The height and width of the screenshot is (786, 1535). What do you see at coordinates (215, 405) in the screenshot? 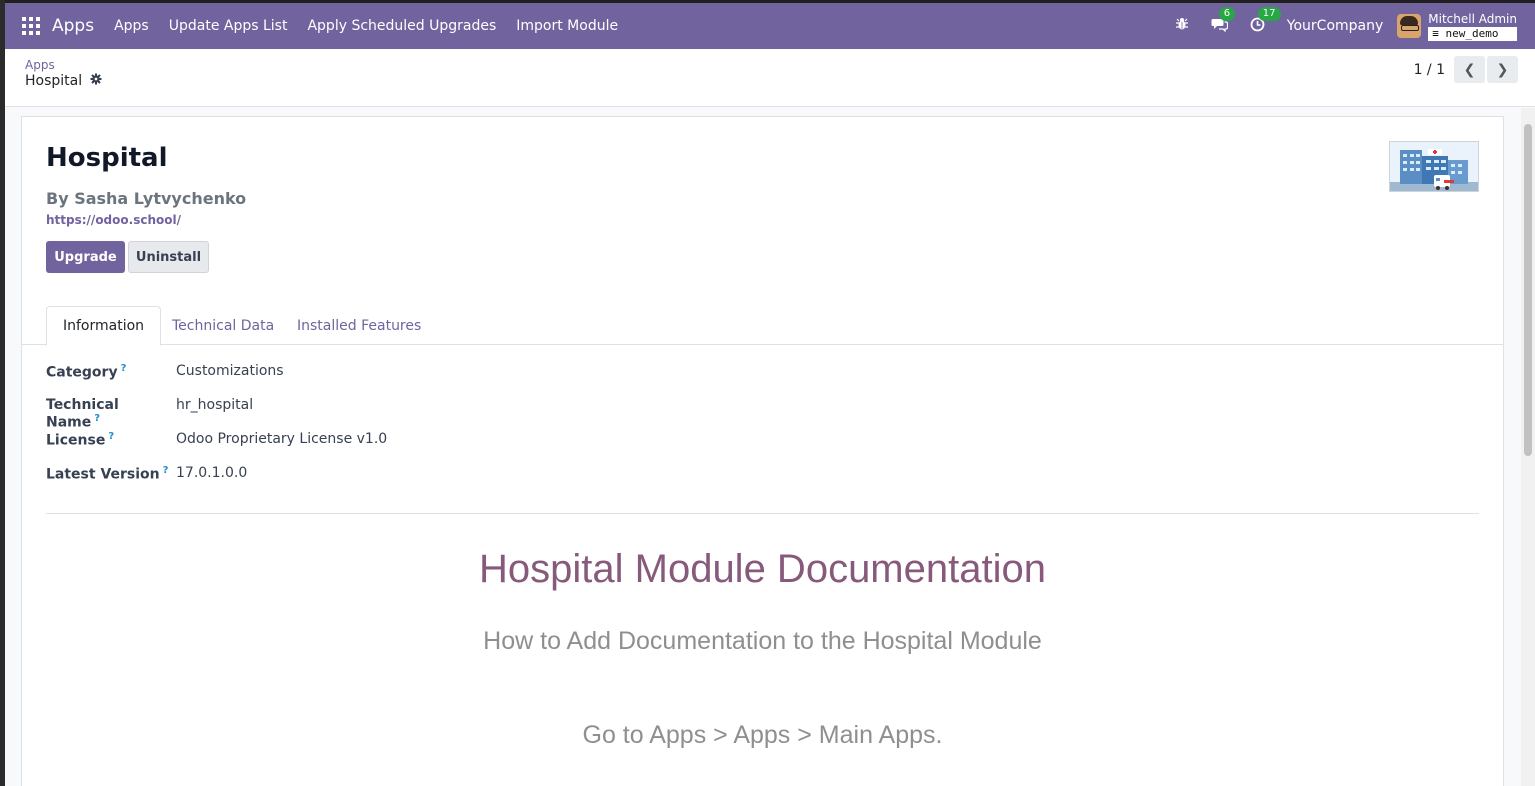
I see `field-technical-name-value: hr_hospital` at bounding box center [215, 405].